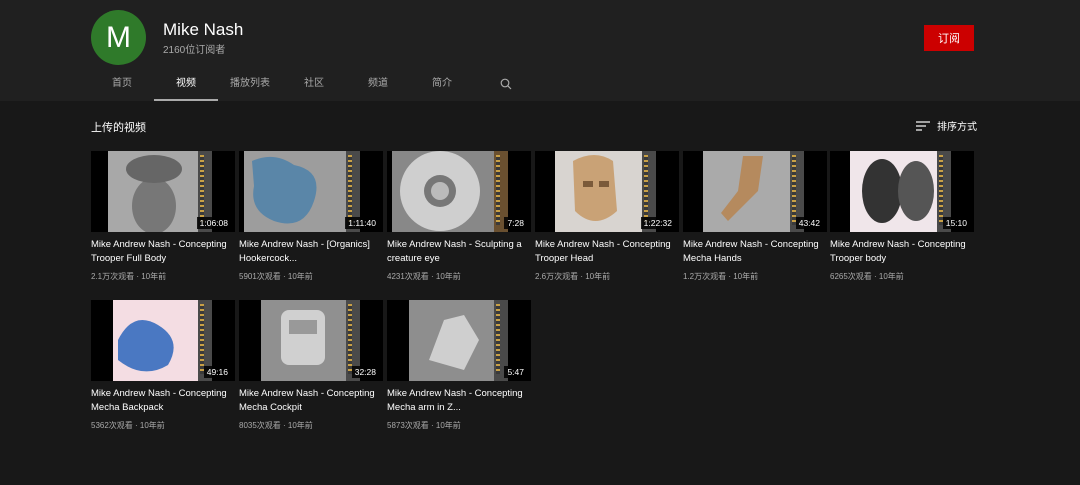  Describe the element at coordinates (154, 191) in the screenshot. I see `sculpt-figure-back-icon` at that location.